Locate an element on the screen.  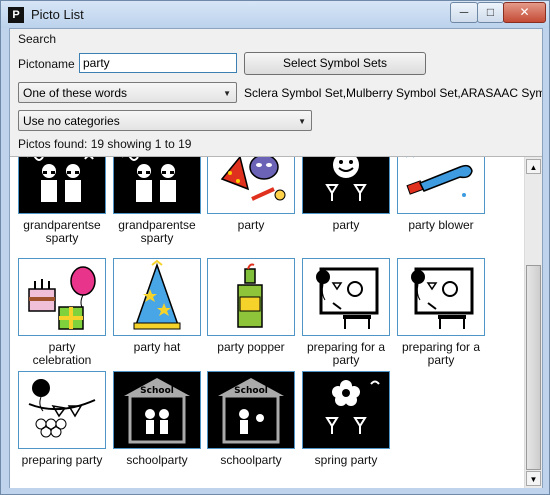
picto-item: party celebration is located at coordinates (62, 312).